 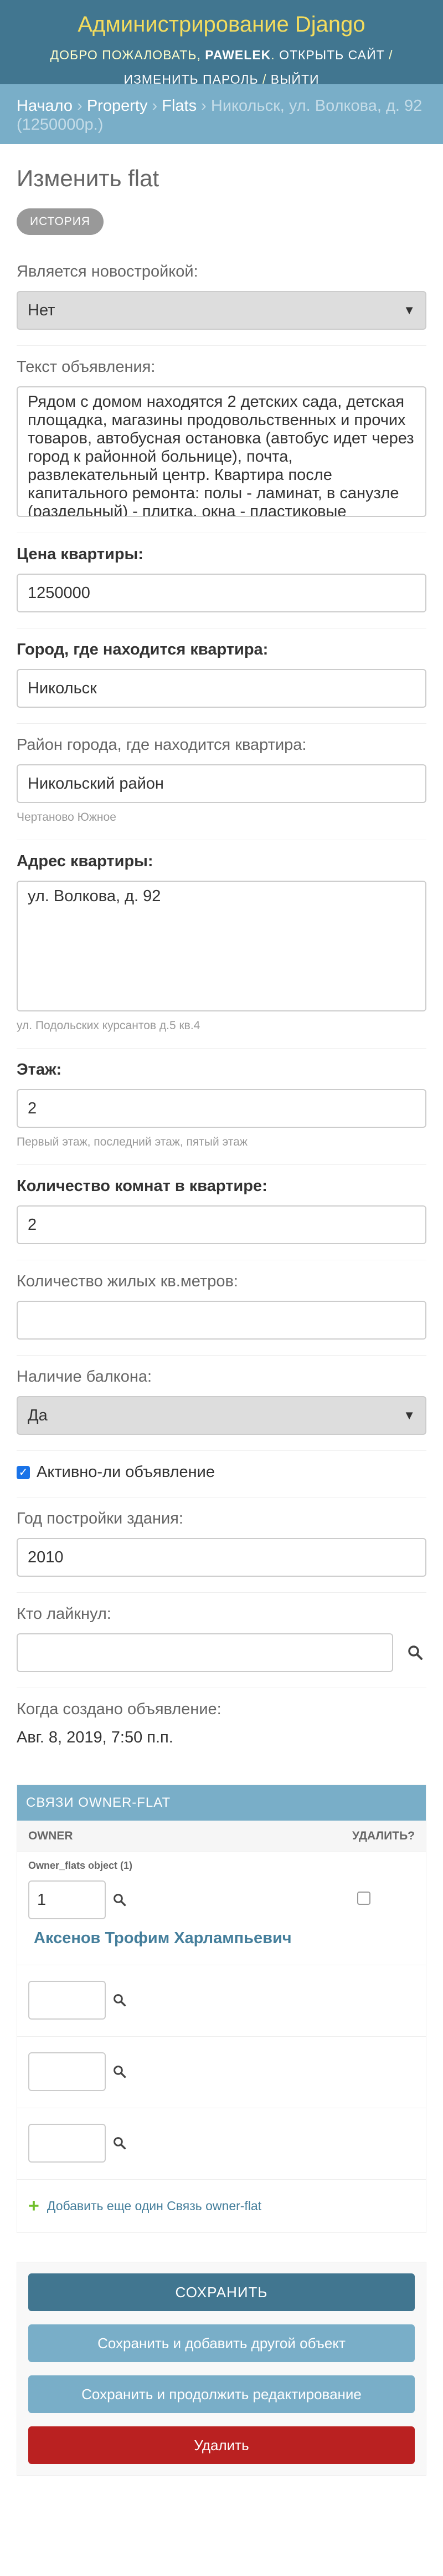 I want to click on new-building-select: Нет ▼, so click(x=221, y=310).